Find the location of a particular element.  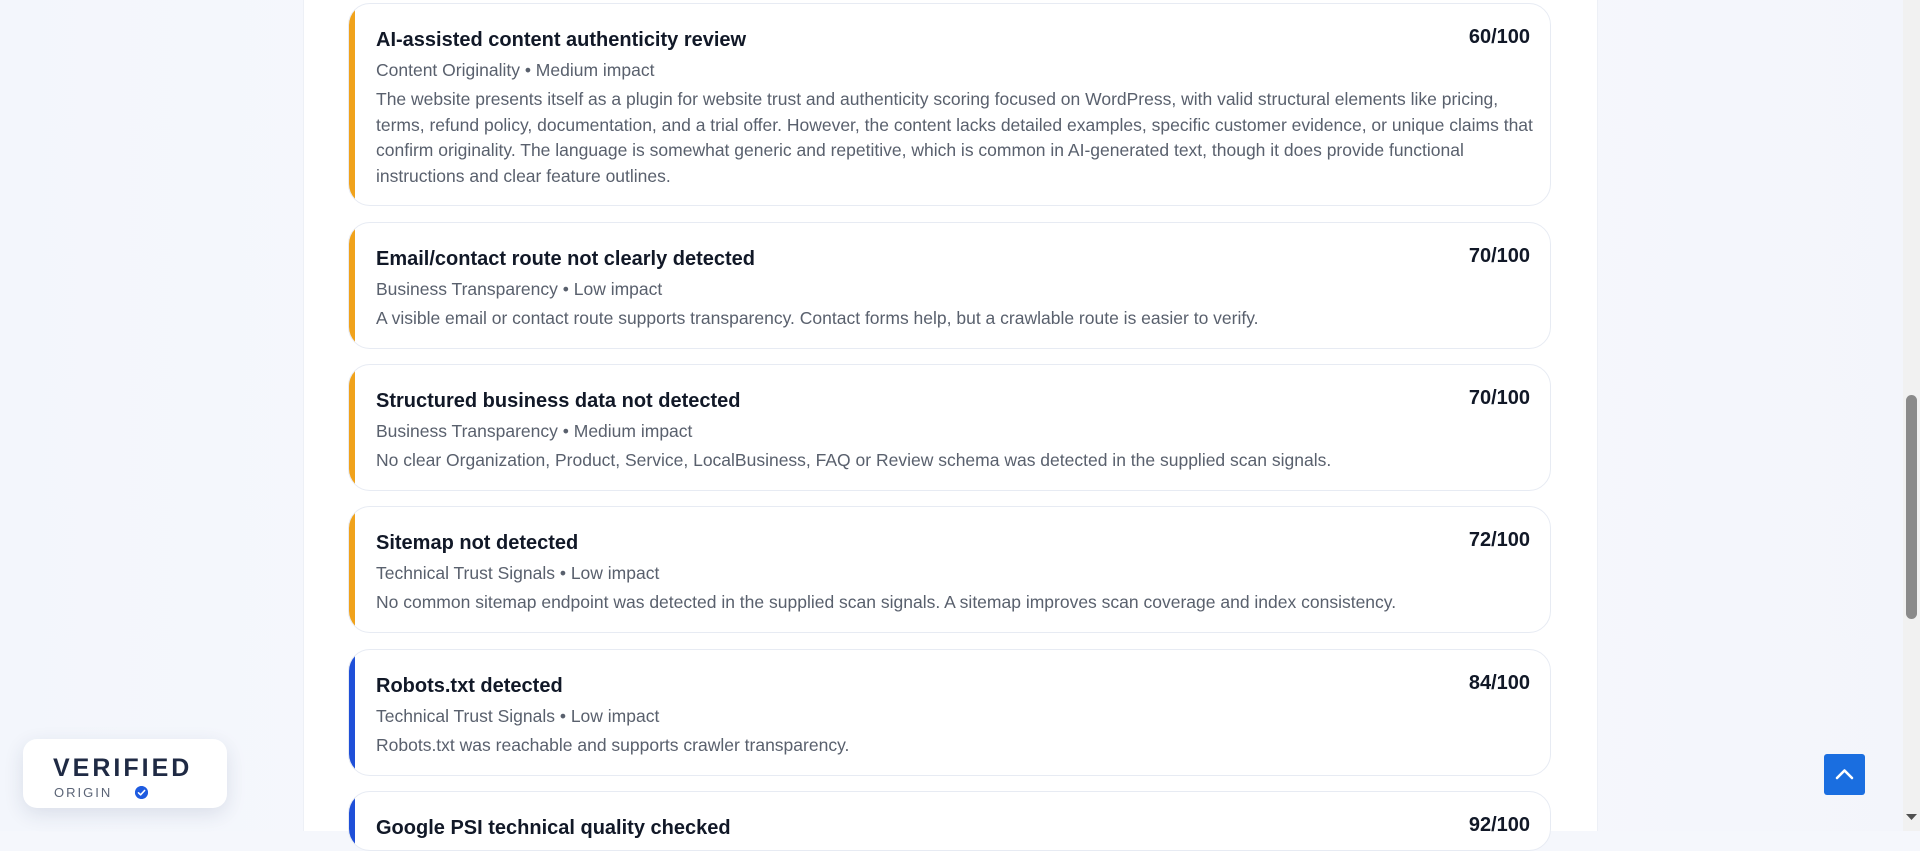

chevron-up-icon is located at coordinates (1844, 774).